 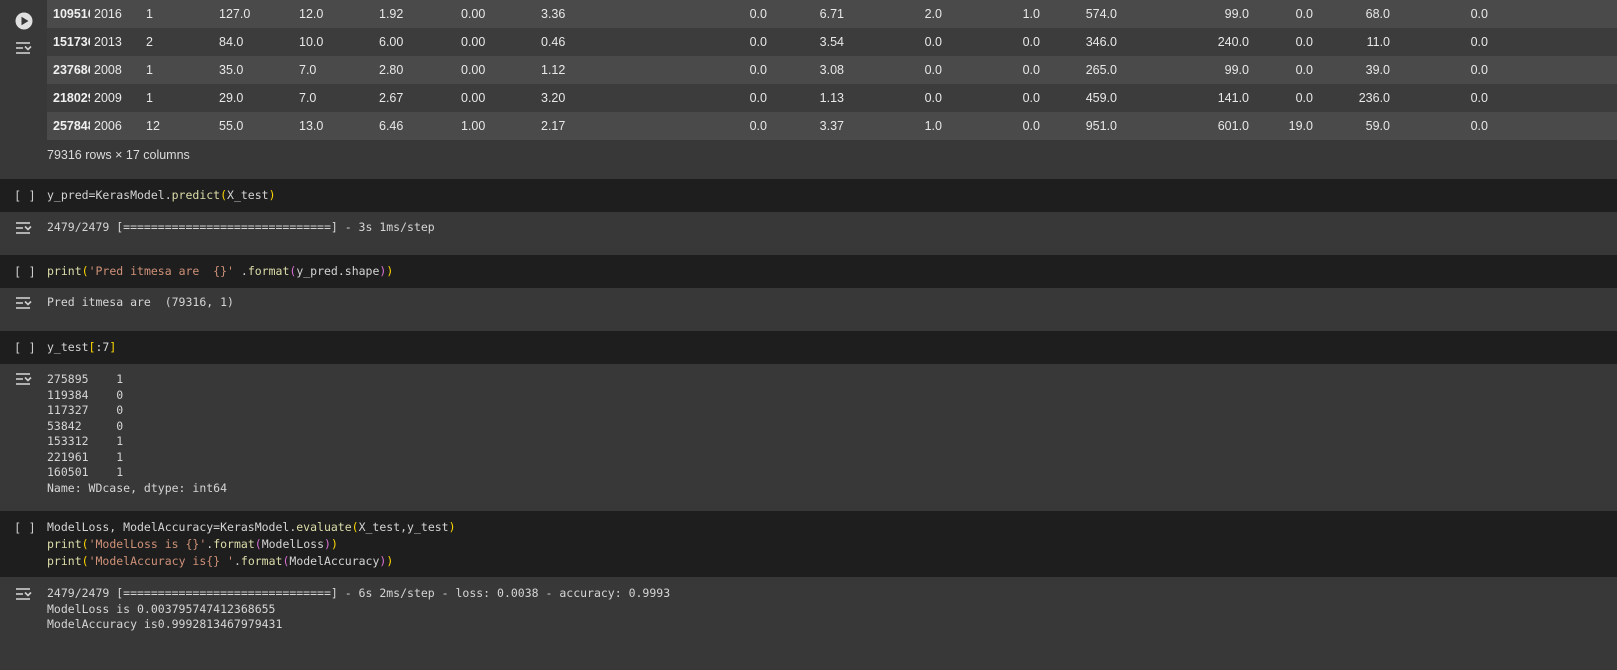 What do you see at coordinates (1557, 98) in the screenshot?
I see `table-cell: 82.0` at bounding box center [1557, 98].